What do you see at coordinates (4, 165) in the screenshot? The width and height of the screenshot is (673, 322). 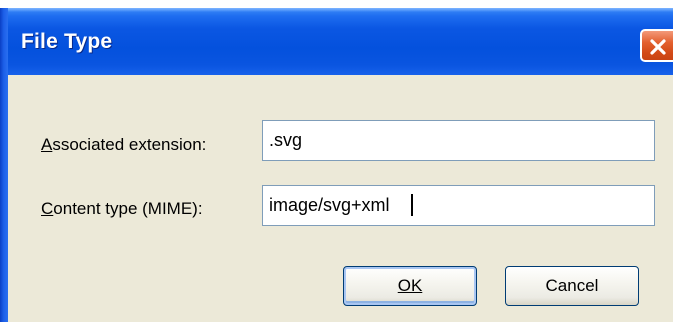 I see `window-frame-left` at bounding box center [4, 165].